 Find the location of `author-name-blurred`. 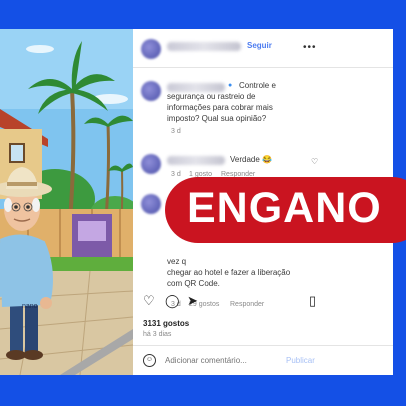

author-name-blurred is located at coordinates (204, 46).